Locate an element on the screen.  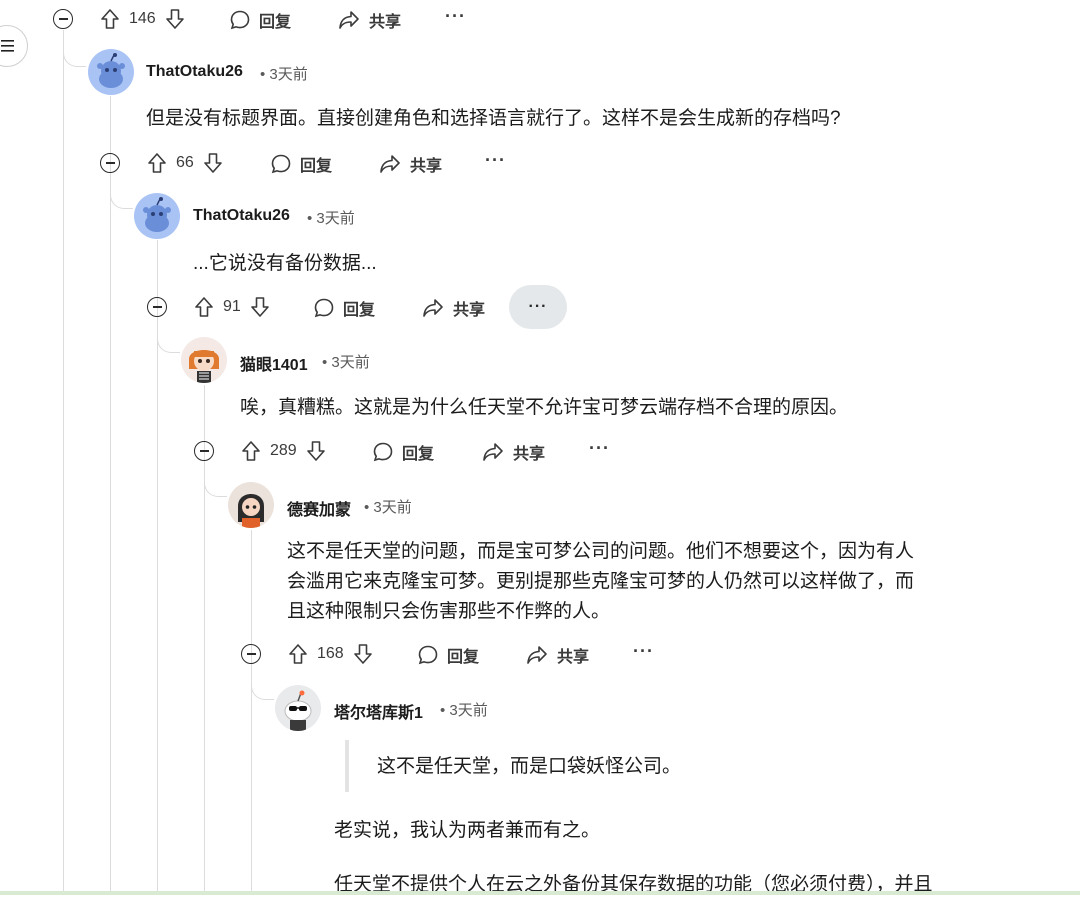
username: 猫眼1401 is located at coordinates (274, 363).